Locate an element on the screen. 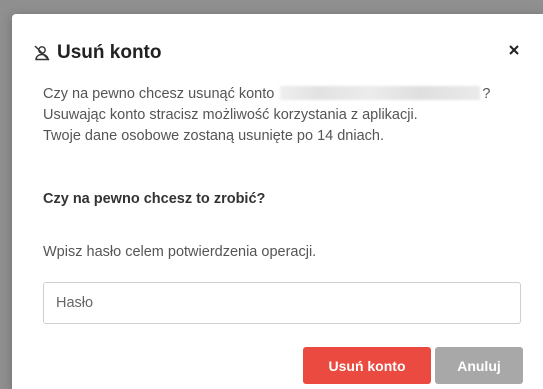  description-suffix: ? is located at coordinates (486, 94).